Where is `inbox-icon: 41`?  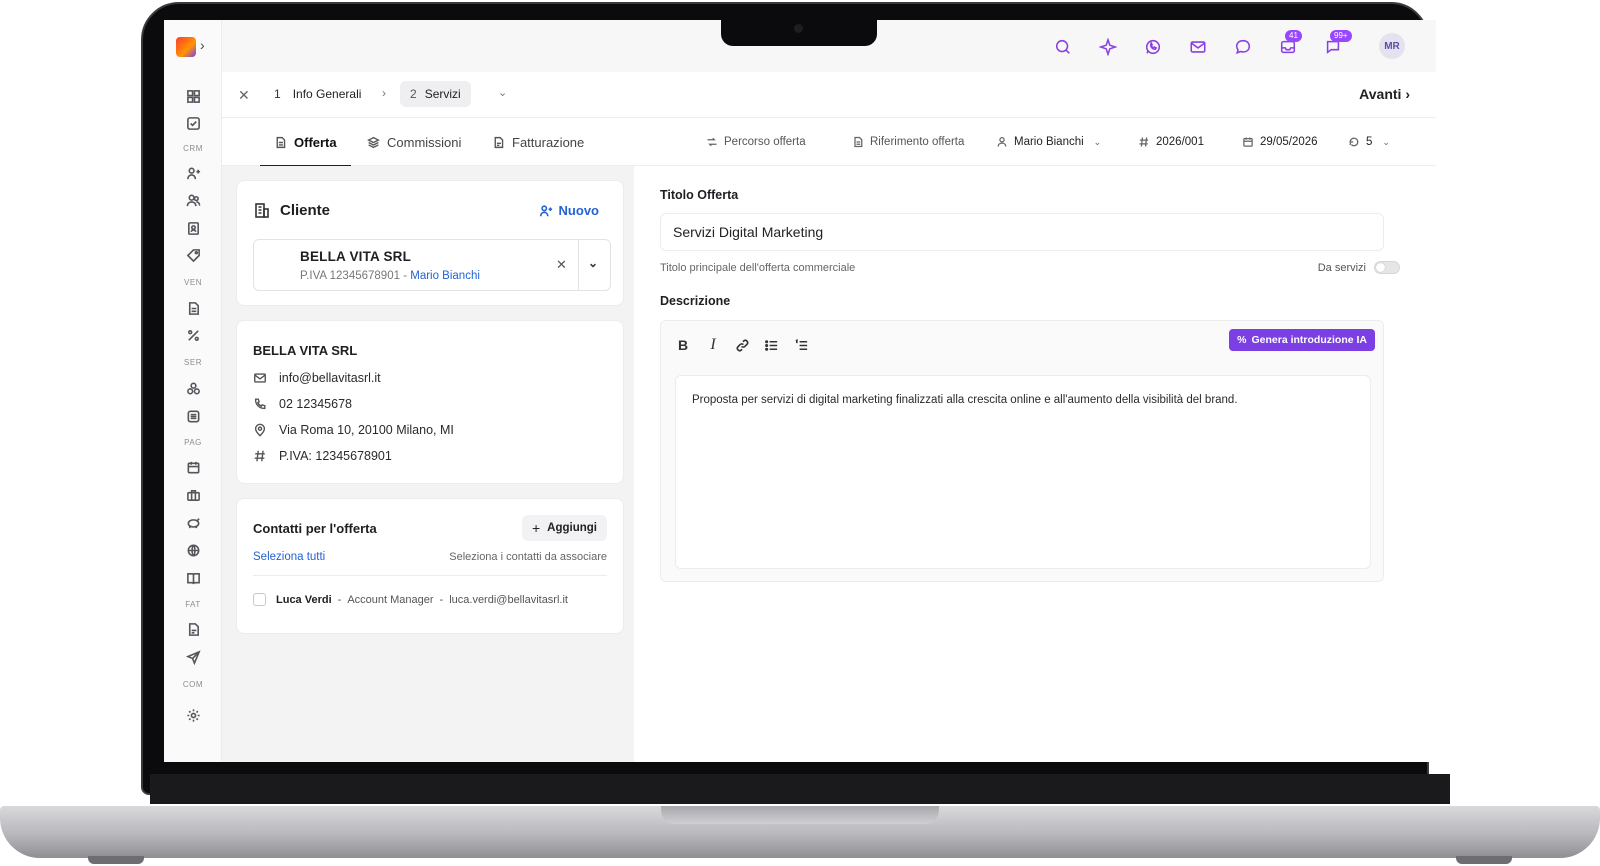 inbox-icon: 41 is located at coordinates (1289, 44).